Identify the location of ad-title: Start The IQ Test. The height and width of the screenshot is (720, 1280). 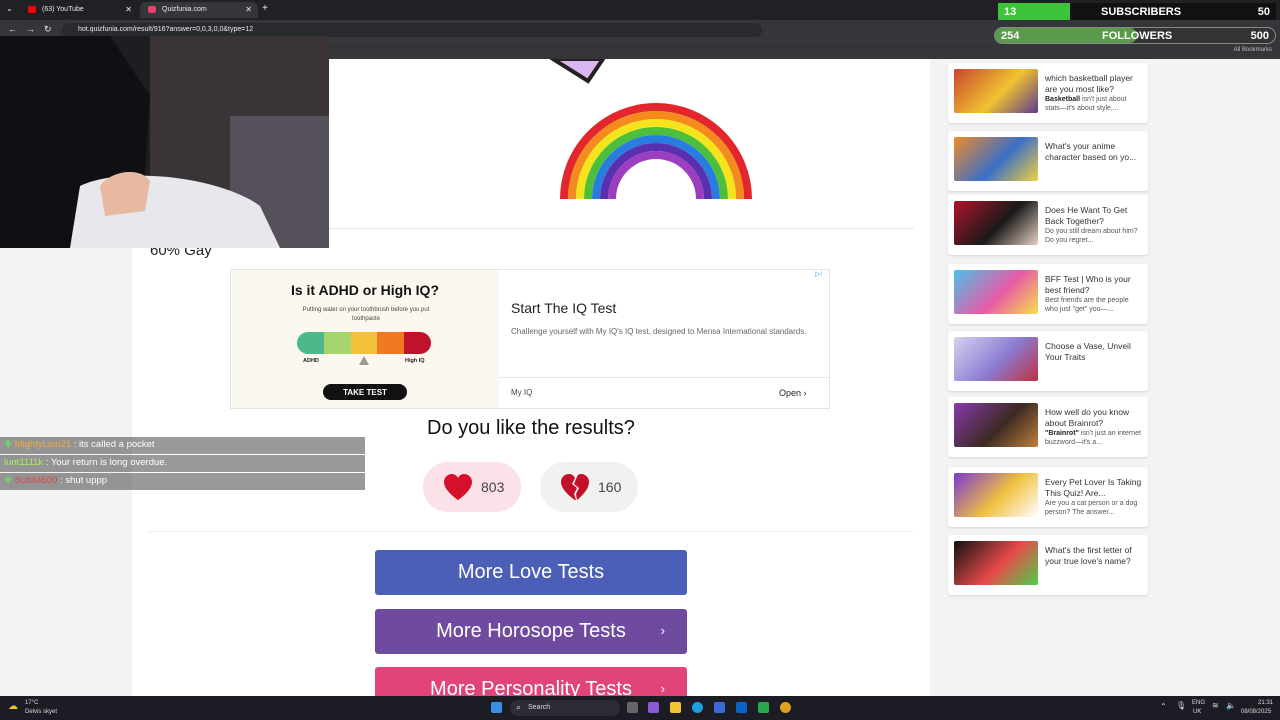
(563, 308).